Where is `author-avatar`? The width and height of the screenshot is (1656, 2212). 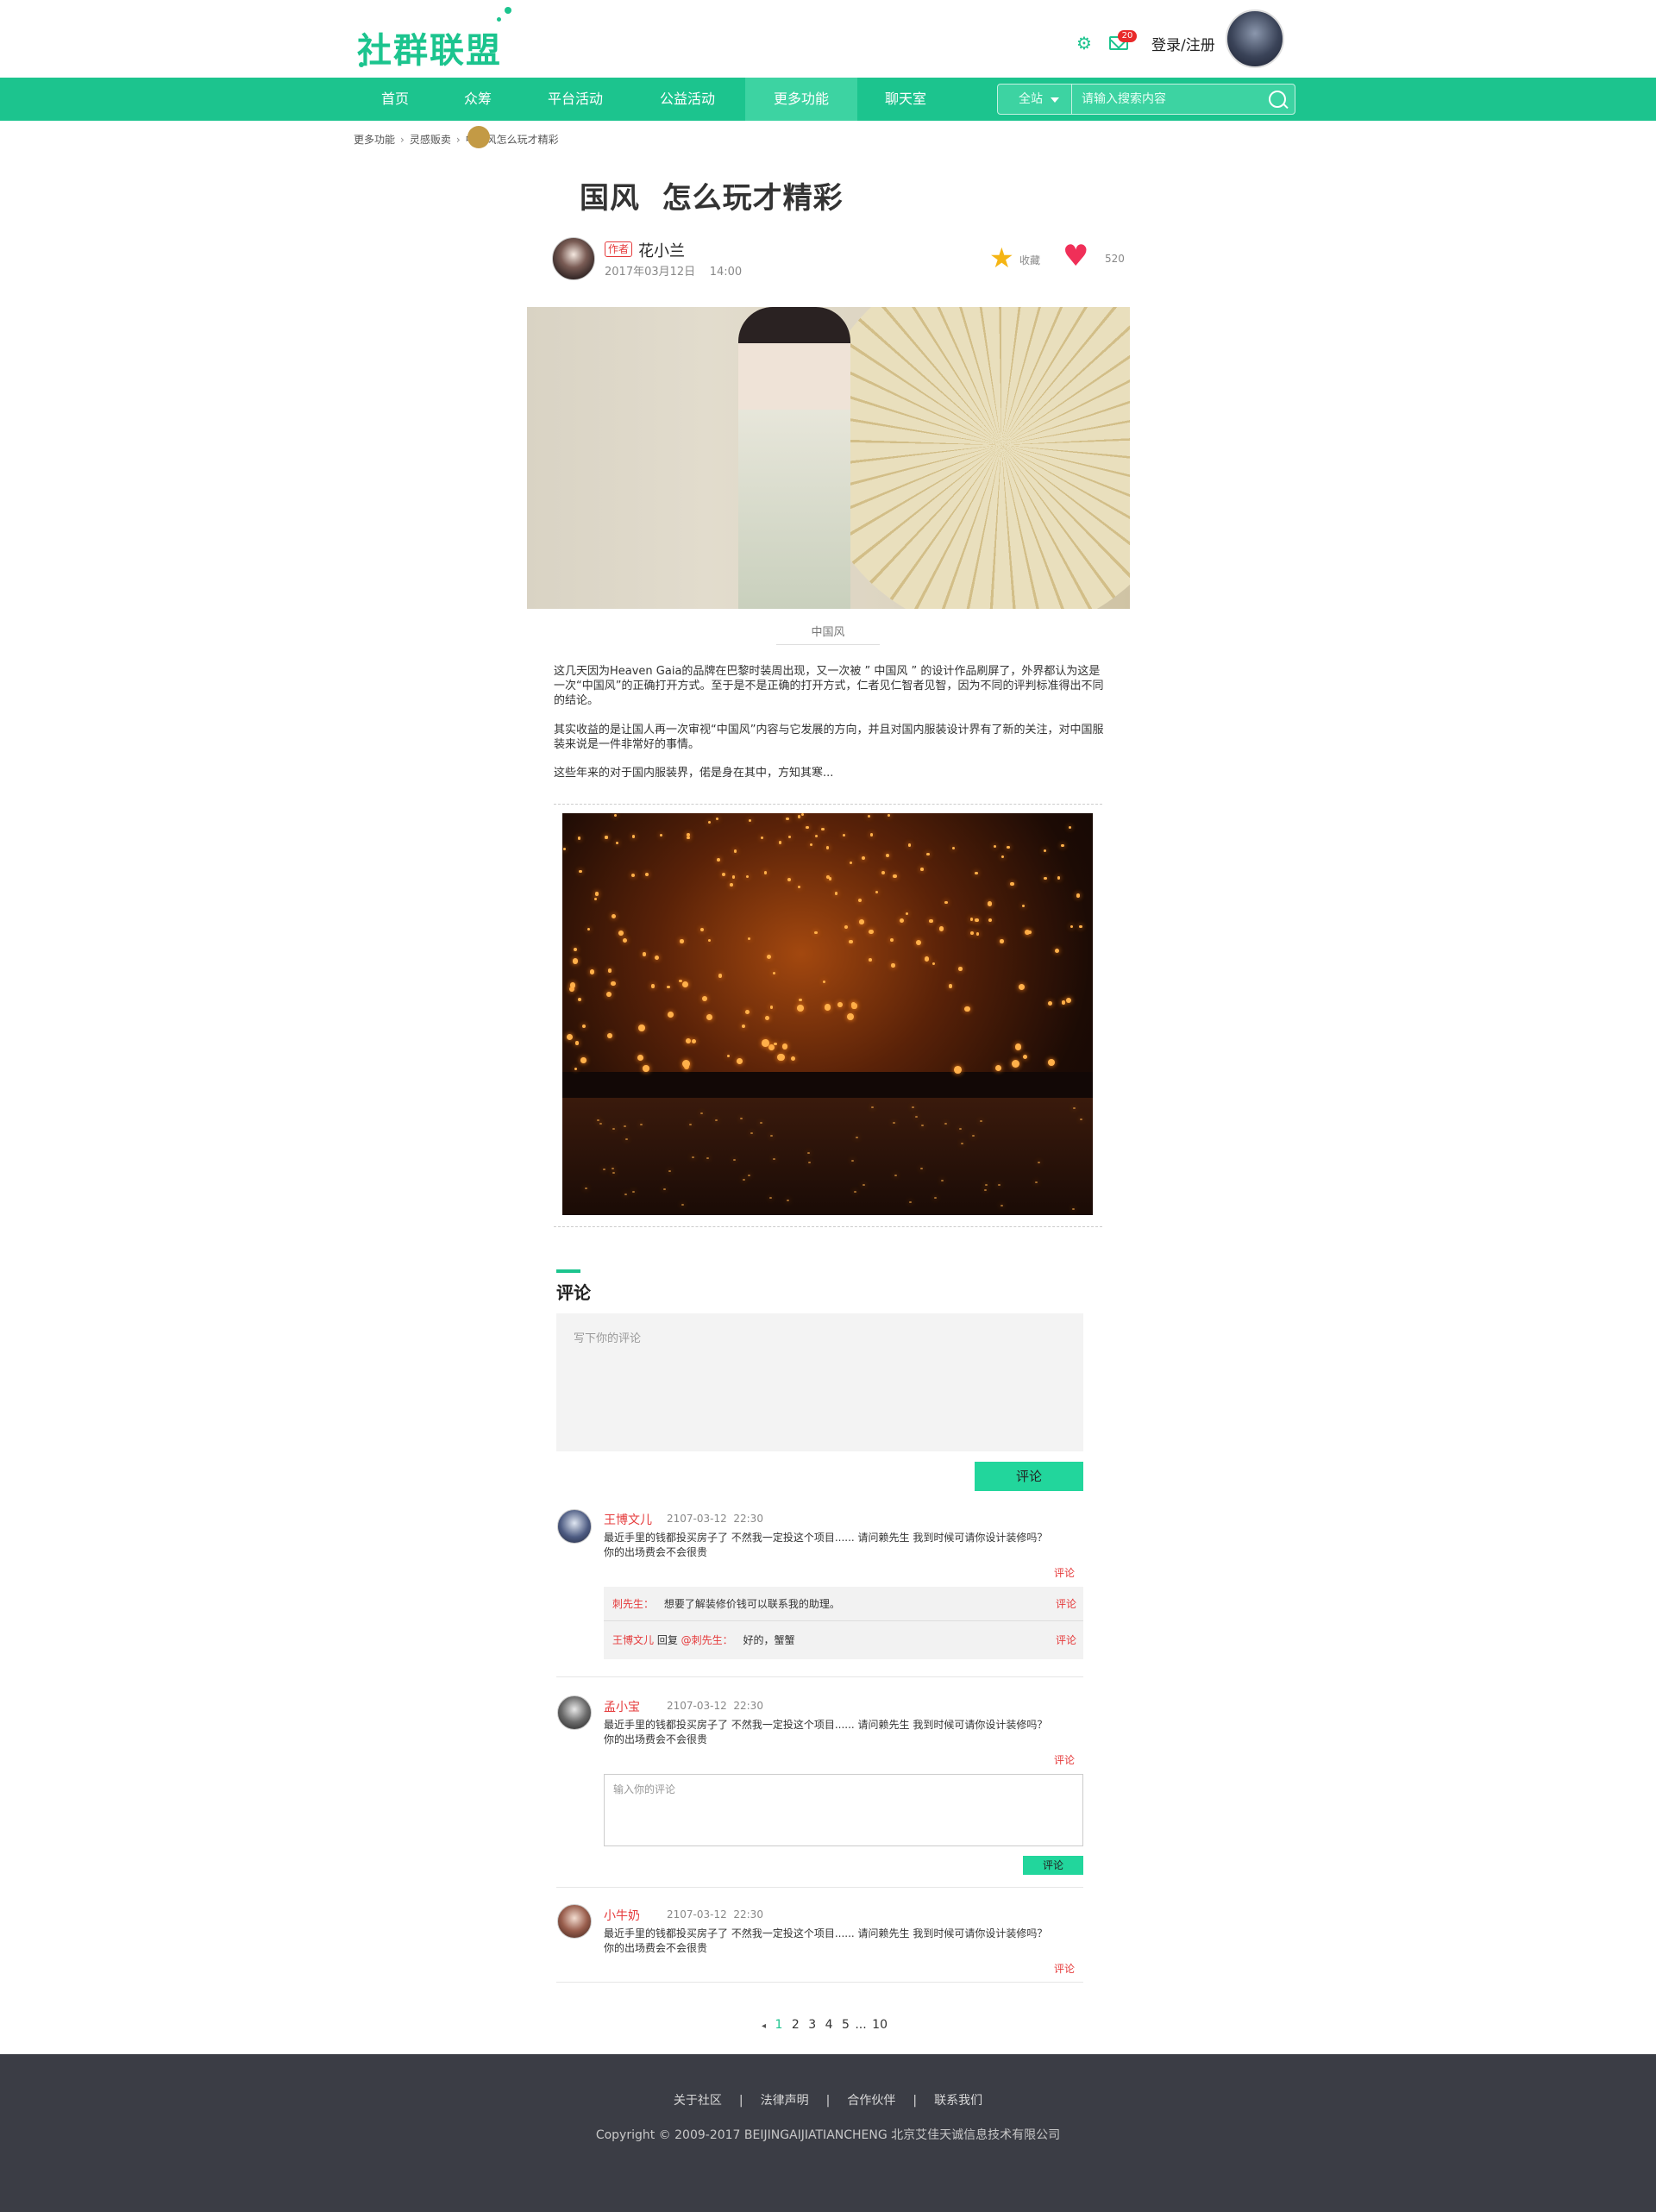
author-avatar is located at coordinates (574, 258).